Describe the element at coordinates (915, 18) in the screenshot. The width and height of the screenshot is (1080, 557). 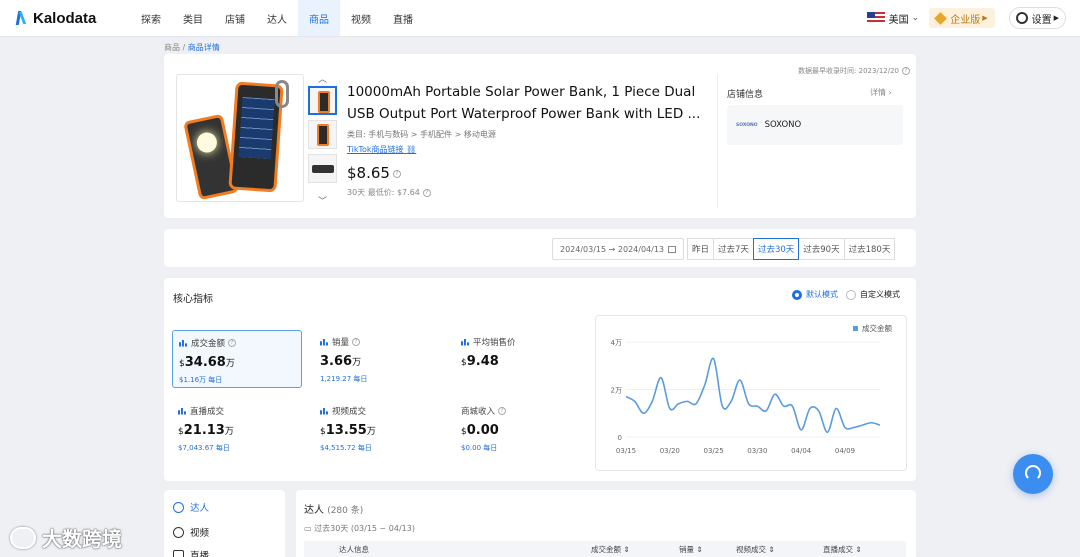
I see `chevron-down-icon: ⌄` at that location.